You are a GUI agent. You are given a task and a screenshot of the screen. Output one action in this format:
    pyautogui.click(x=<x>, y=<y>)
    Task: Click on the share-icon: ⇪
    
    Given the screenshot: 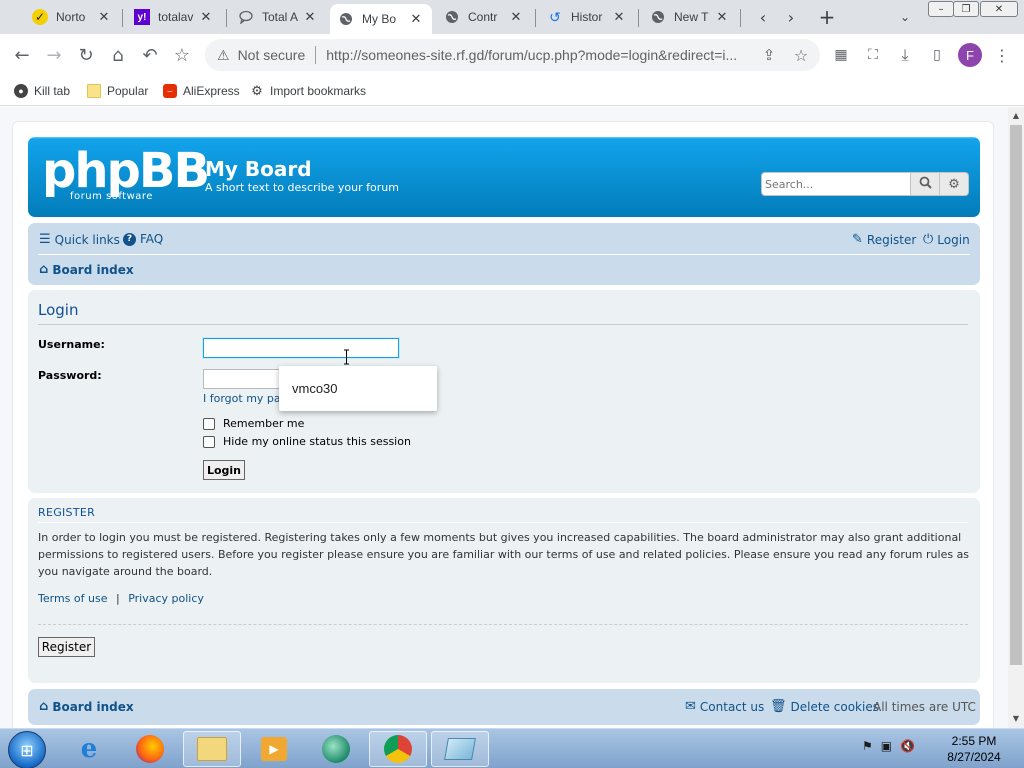 What is the action you would take?
    pyautogui.click(x=769, y=55)
    